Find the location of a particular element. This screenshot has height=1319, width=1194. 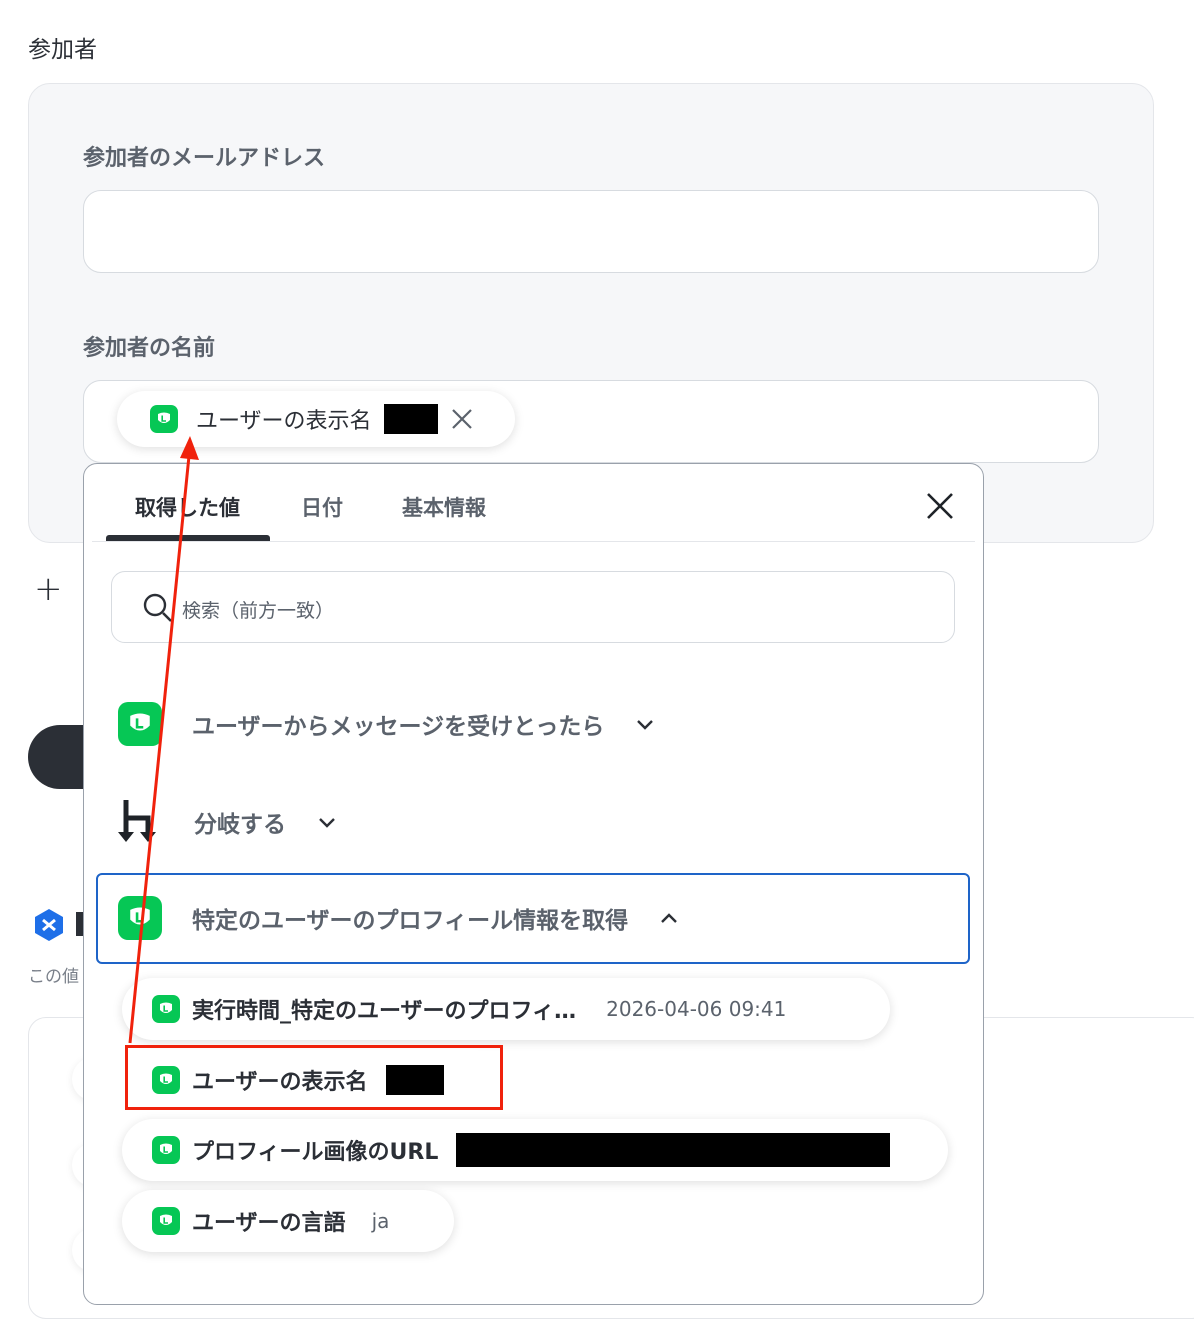

group-profile: 特定のユーザーのプロフィール情報を取得 is located at coordinates (399, 918).